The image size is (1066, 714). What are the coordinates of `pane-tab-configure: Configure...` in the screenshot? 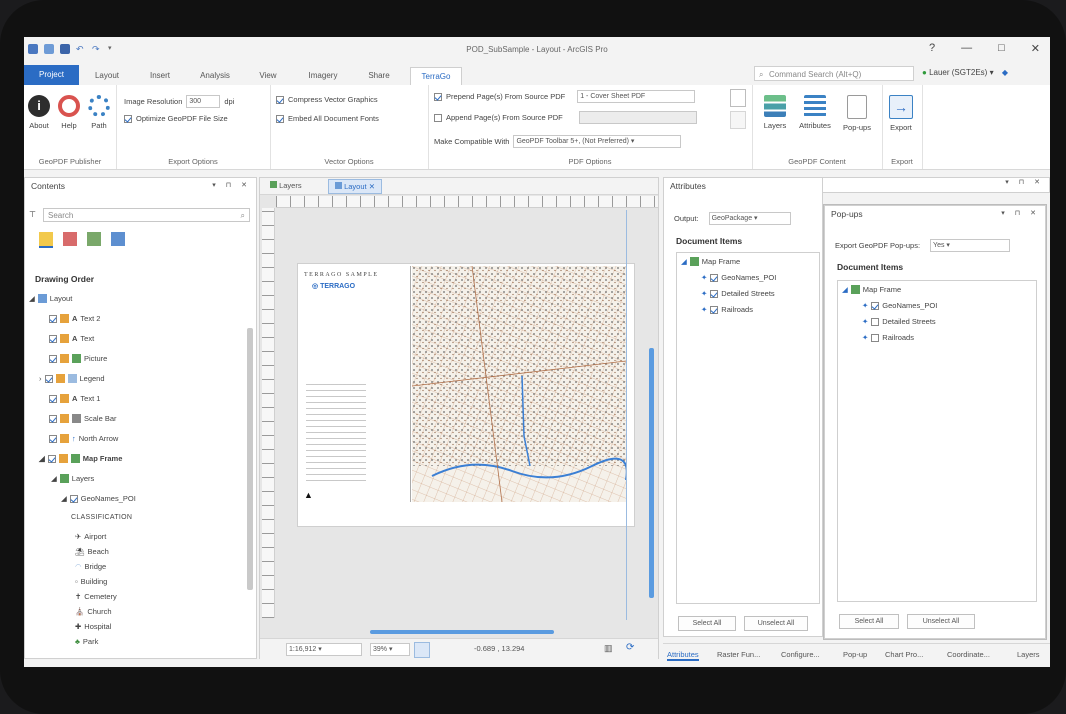 It's located at (800, 654).